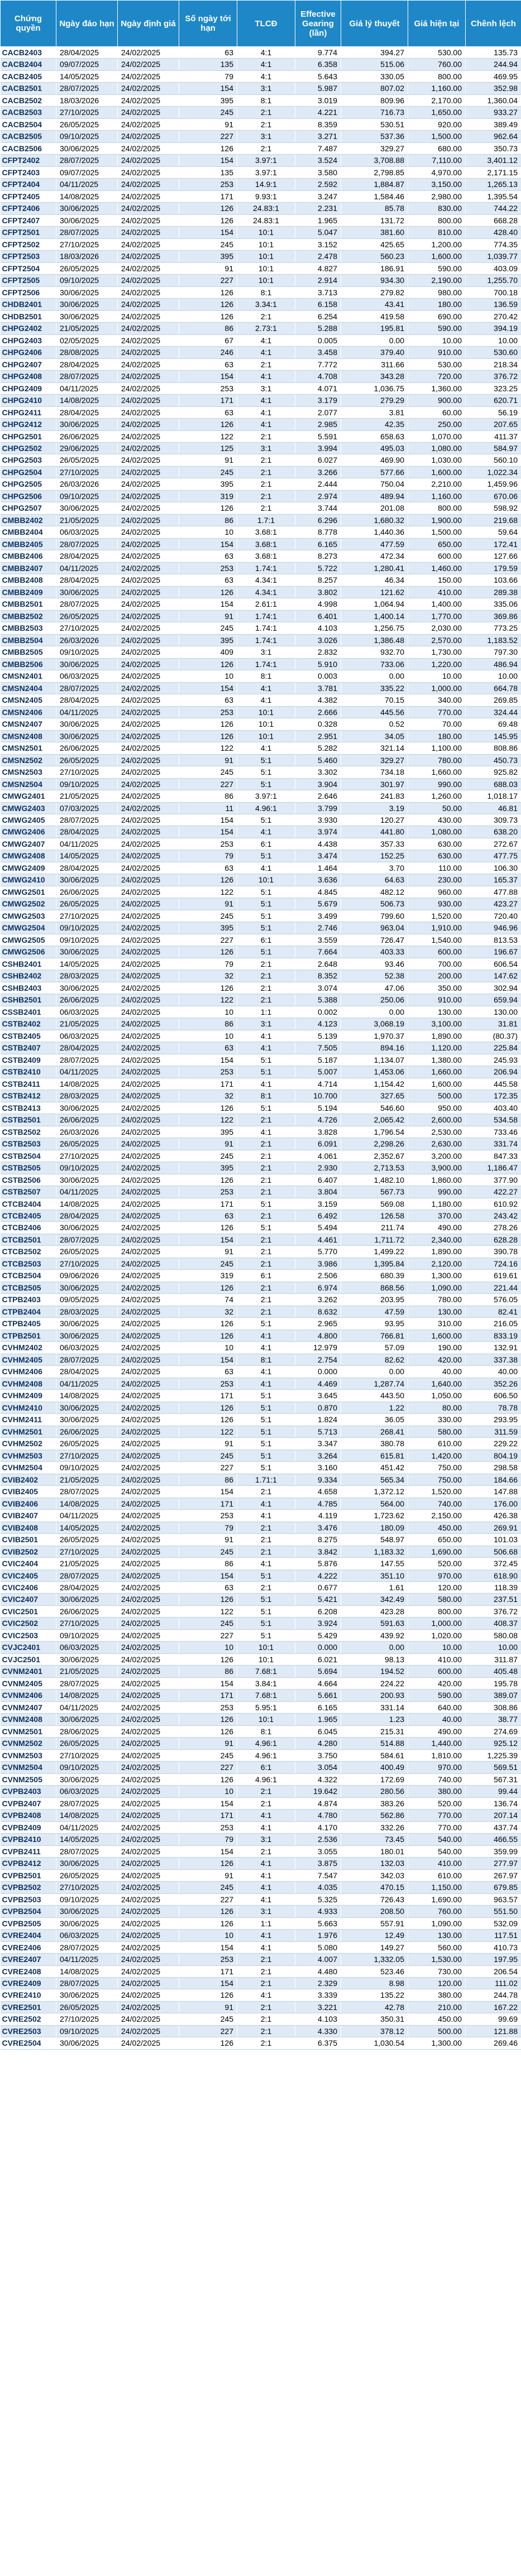 The height and width of the screenshot is (2576, 521). Describe the element at coordinates (374, 712) in the screenshot. I see `theoretical-price-cell: 445.56` at that location.